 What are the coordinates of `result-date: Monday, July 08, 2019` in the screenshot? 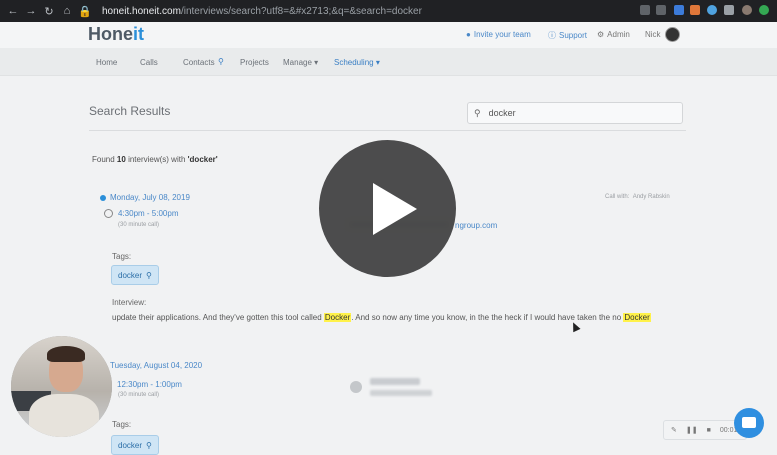 It's located at (145, 197).